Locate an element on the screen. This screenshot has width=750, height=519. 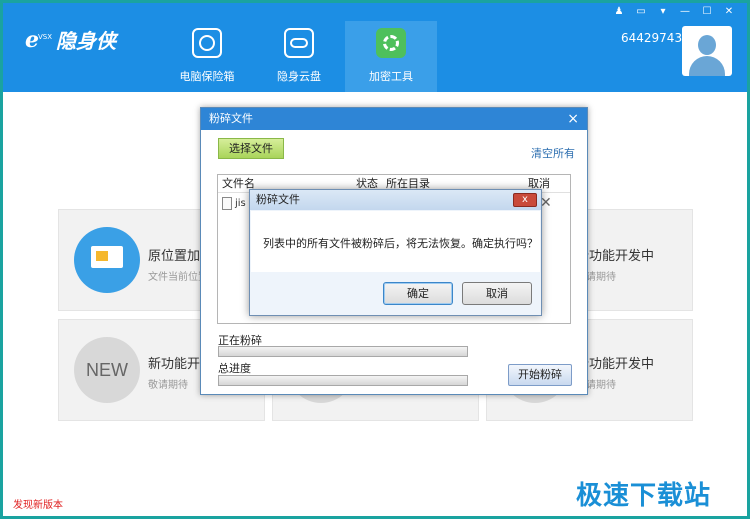
file-icon is located at coordinates (227, 203).